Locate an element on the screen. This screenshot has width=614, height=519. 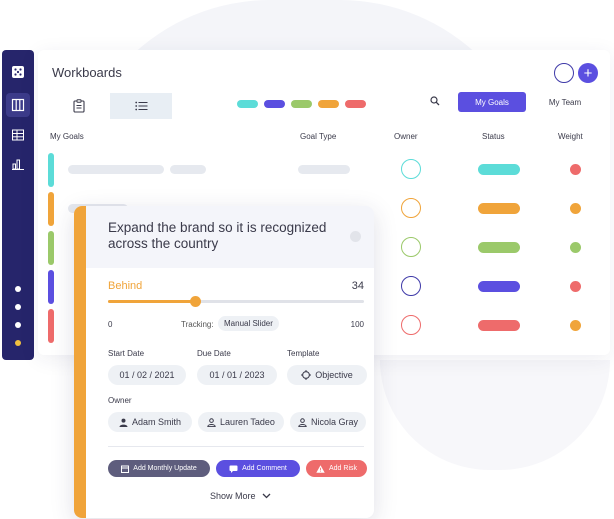
progress-slider-handle is located at coordinates (196, 301).